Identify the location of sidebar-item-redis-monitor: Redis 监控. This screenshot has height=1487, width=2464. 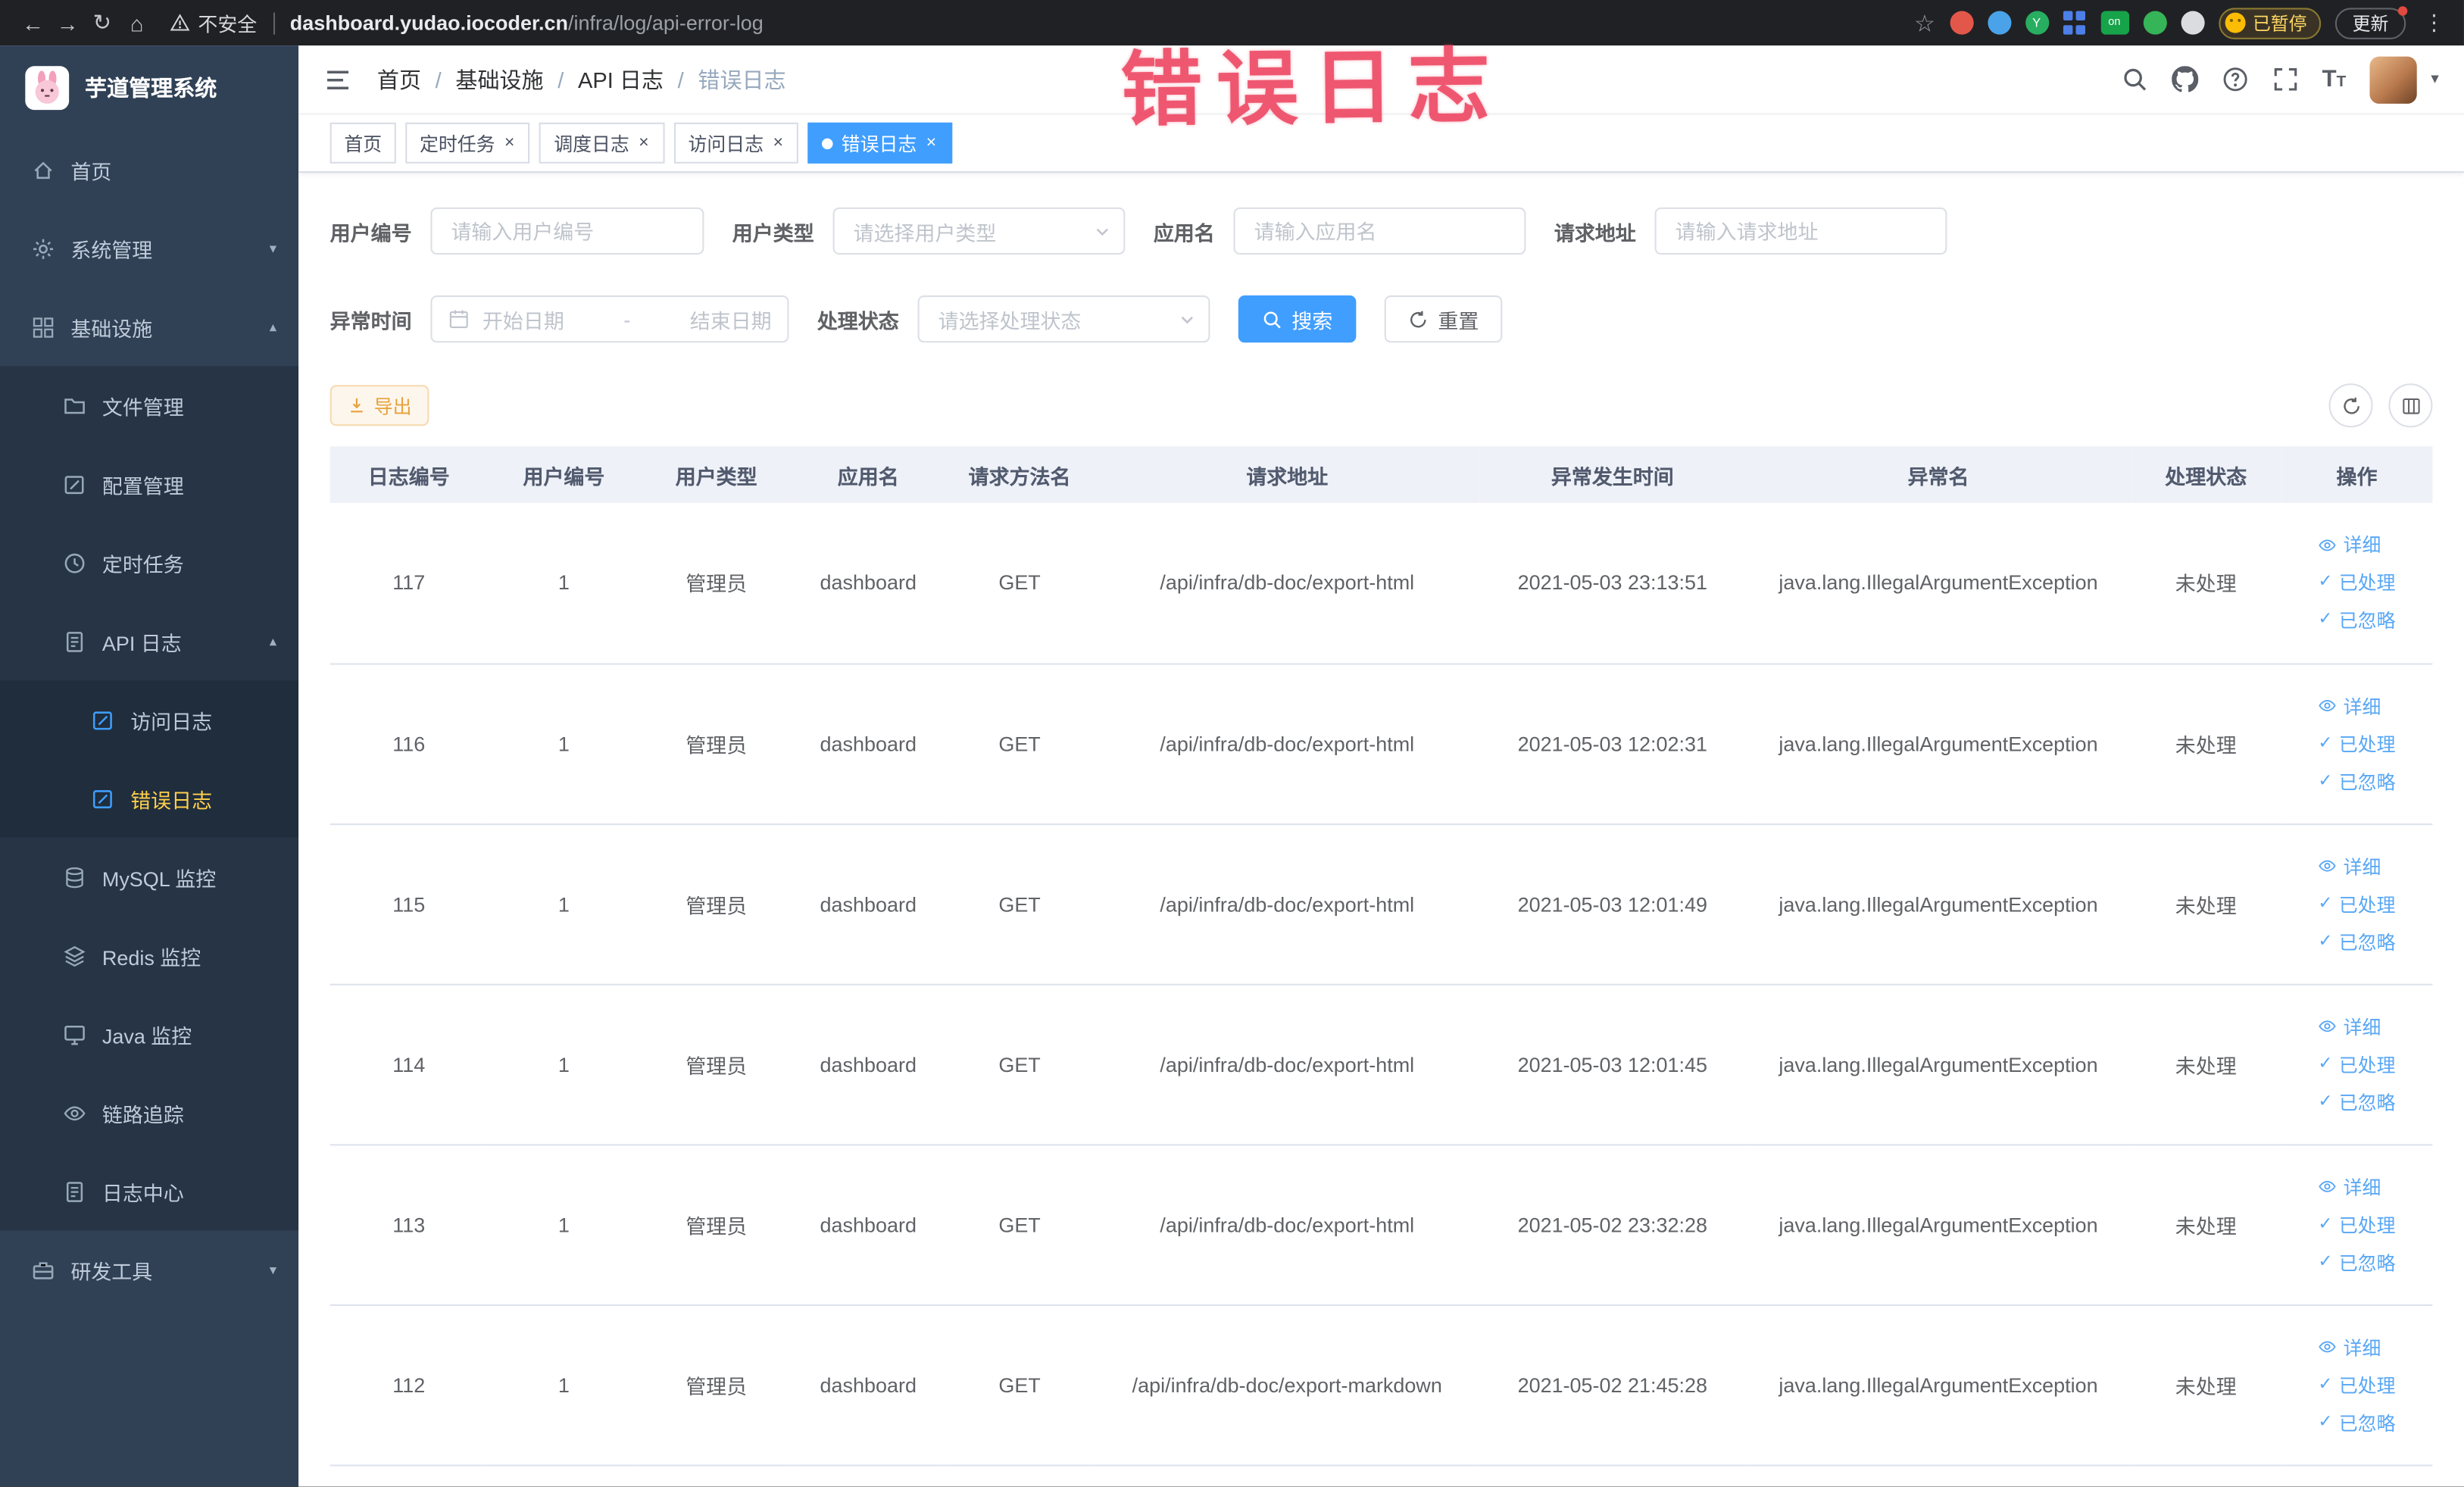
(149, 955).